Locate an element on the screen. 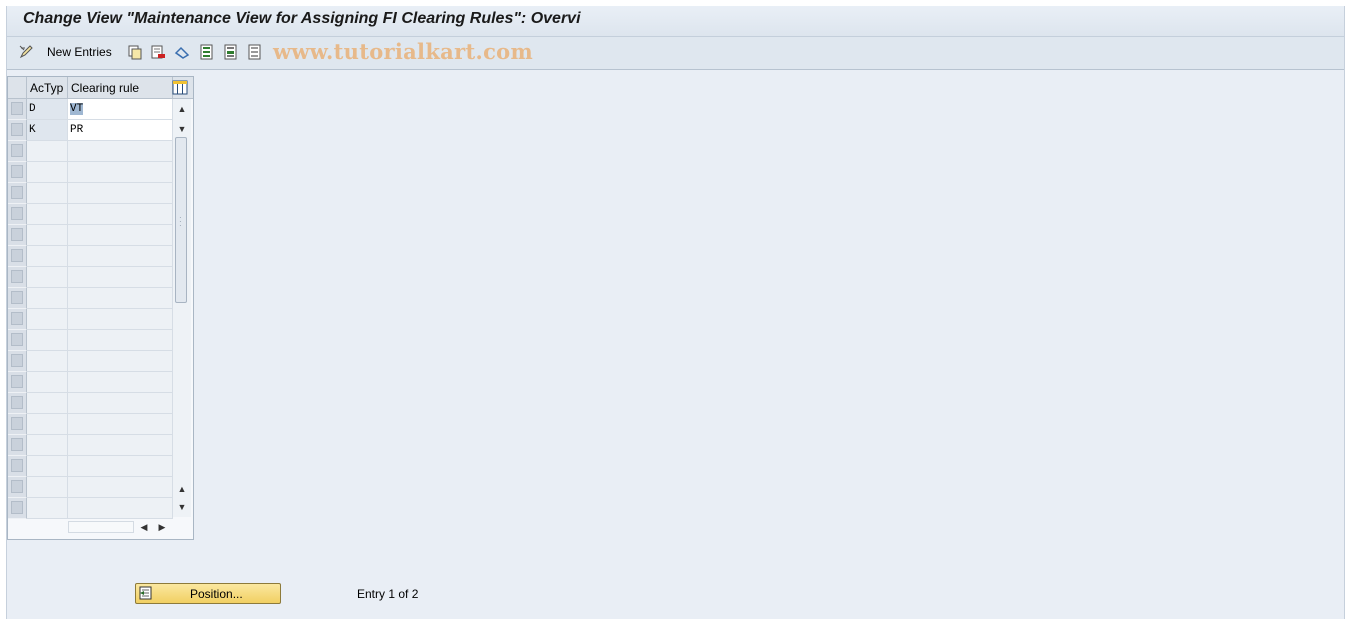 This screenshot has height=619, width=1358. select-block-icon is located at coordinates (231, 53).